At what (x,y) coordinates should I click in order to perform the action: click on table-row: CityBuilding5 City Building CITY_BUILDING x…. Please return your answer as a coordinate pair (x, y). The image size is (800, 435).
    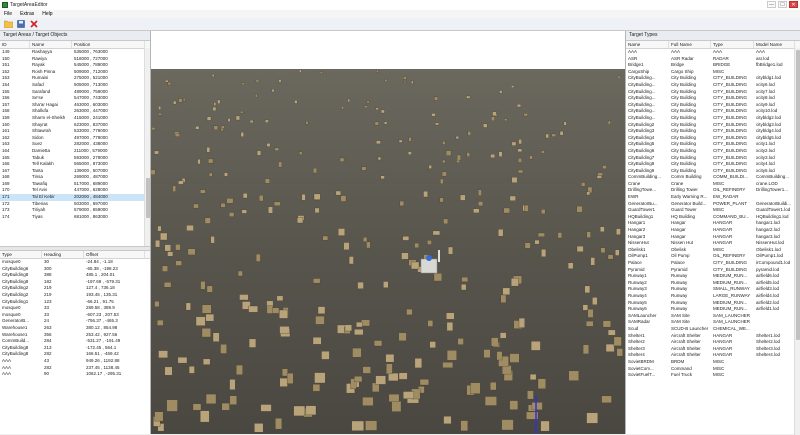
    Looking at the image, I should click on (713, 144).